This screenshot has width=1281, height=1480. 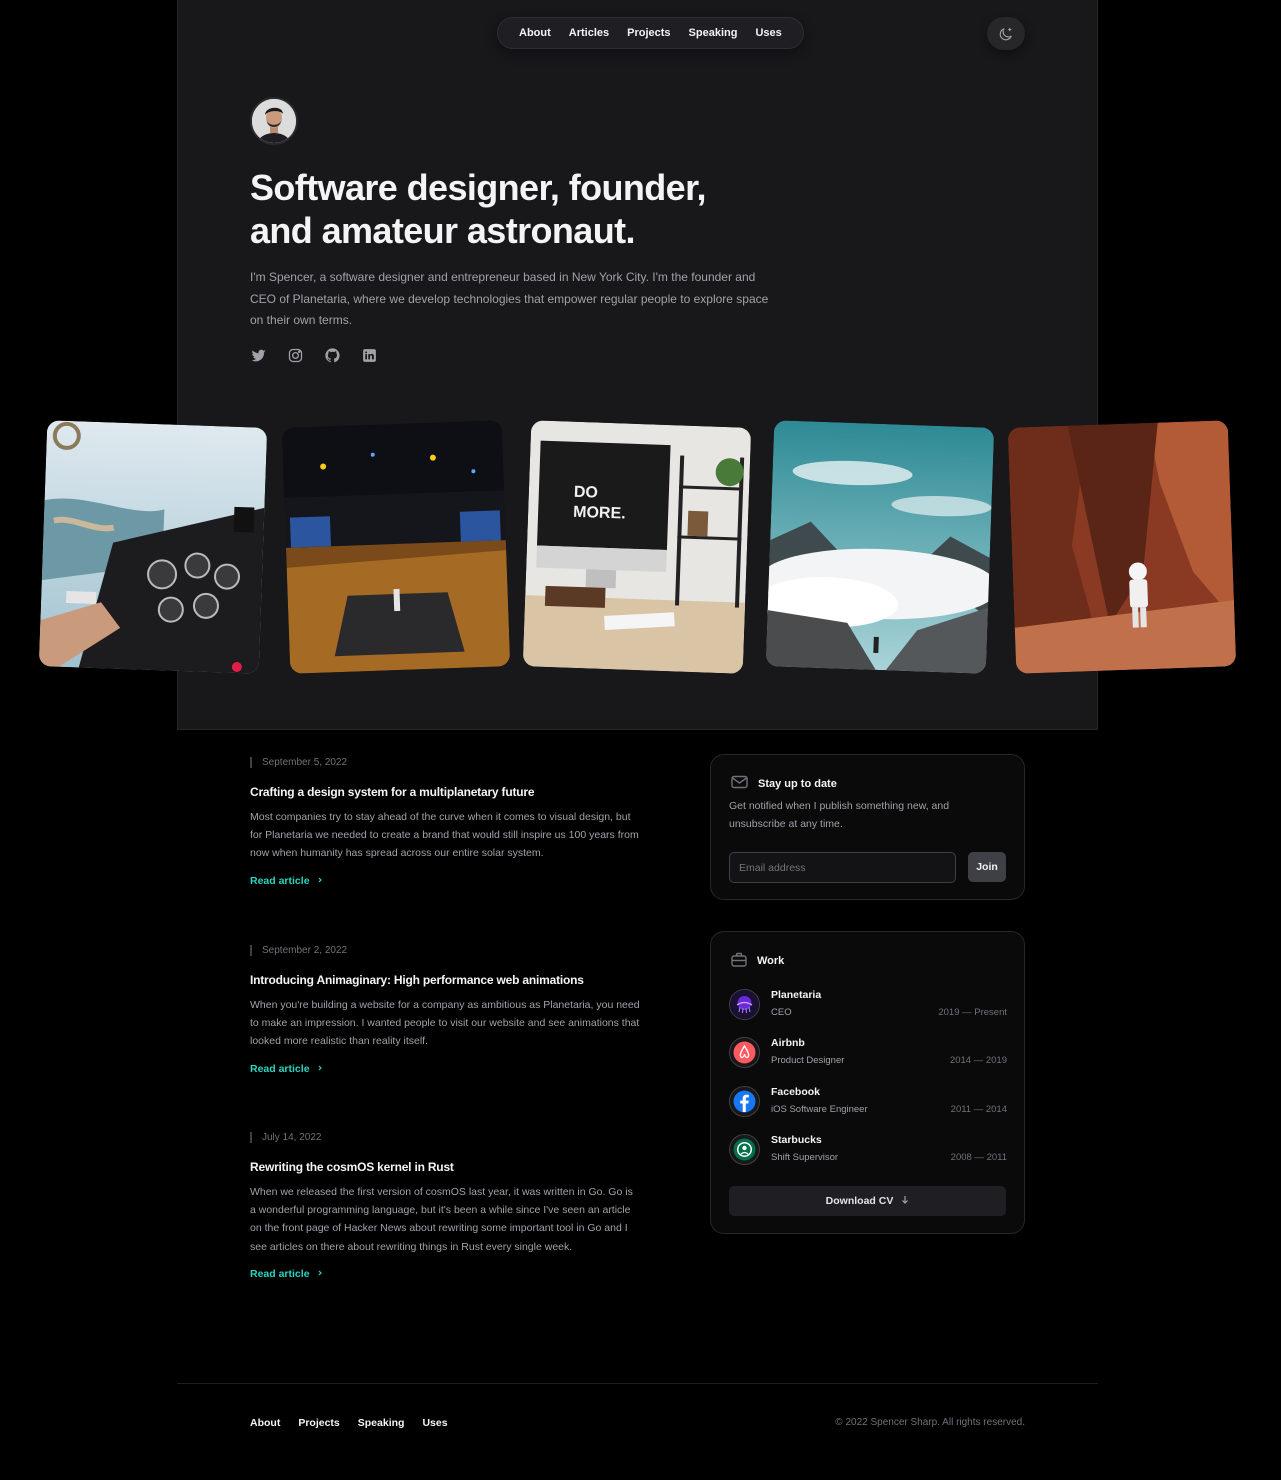 What do you see at coordinates (599, 513) in the screenshot?
I see `svg-text: MORE.` at bounding box center [599, 513].